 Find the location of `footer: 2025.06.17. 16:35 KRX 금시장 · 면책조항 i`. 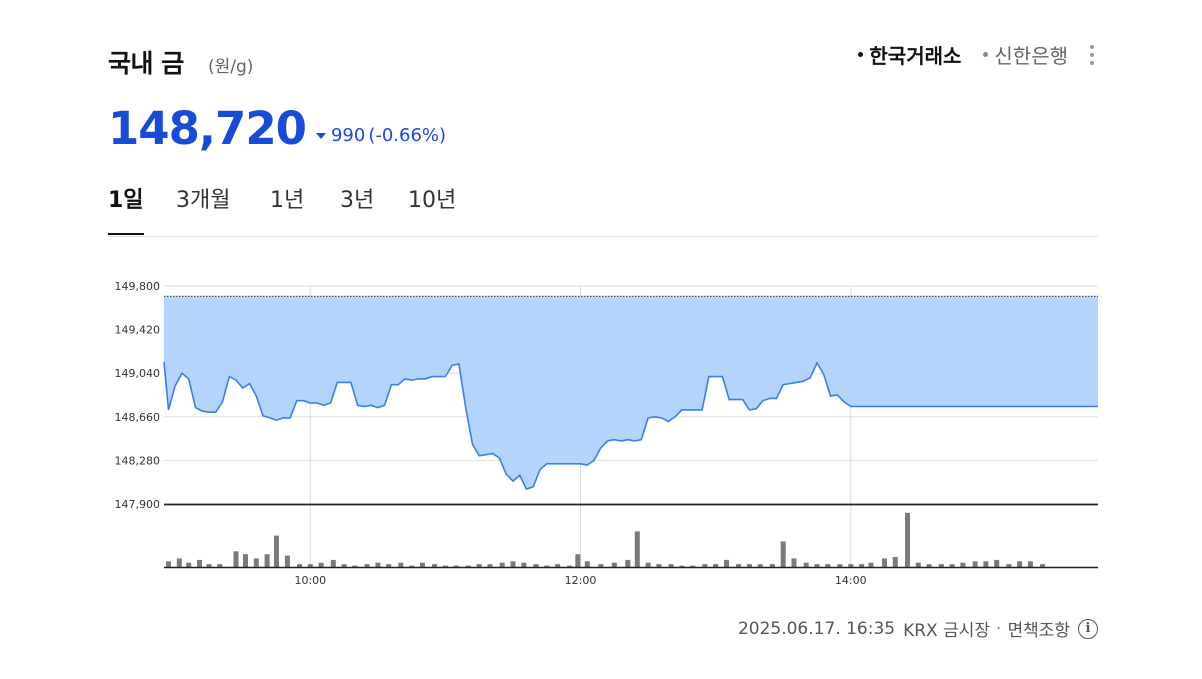

footer: 2025.06.17. 16:35 KRX 금시장 · 면책조항 i is located at coordinates (918, 628).